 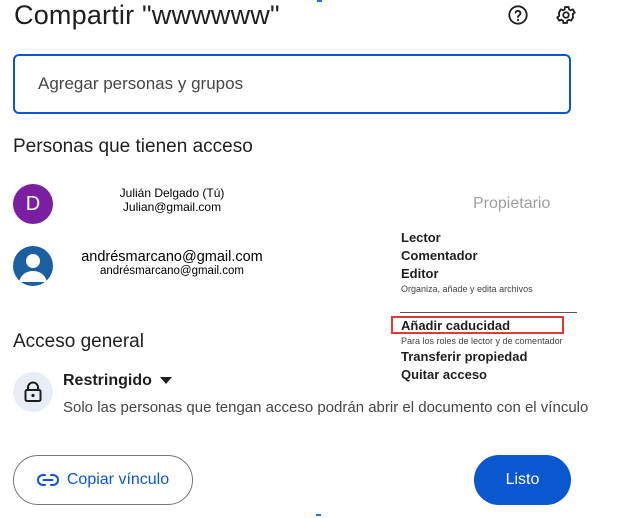 I want to click on remove-access-option: Quitar acceso, so click(x=444, y=374).